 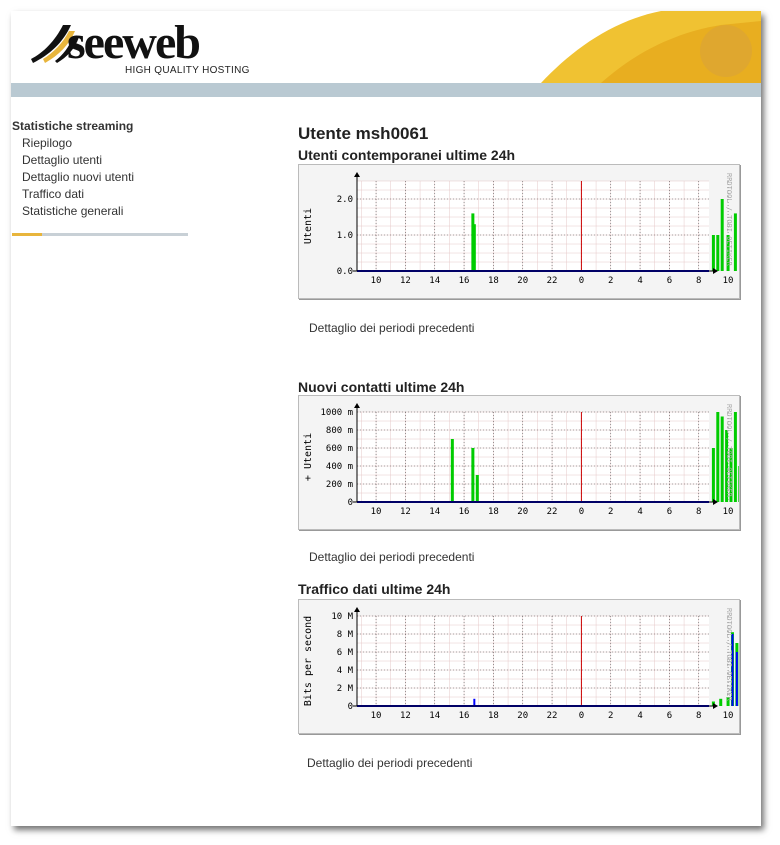 What do you see at coordinates (381, 387) in the screenshot?
I see `section-title-nuovi: Nuovi contatti ultime 24h` at bounding box center [381, 387].